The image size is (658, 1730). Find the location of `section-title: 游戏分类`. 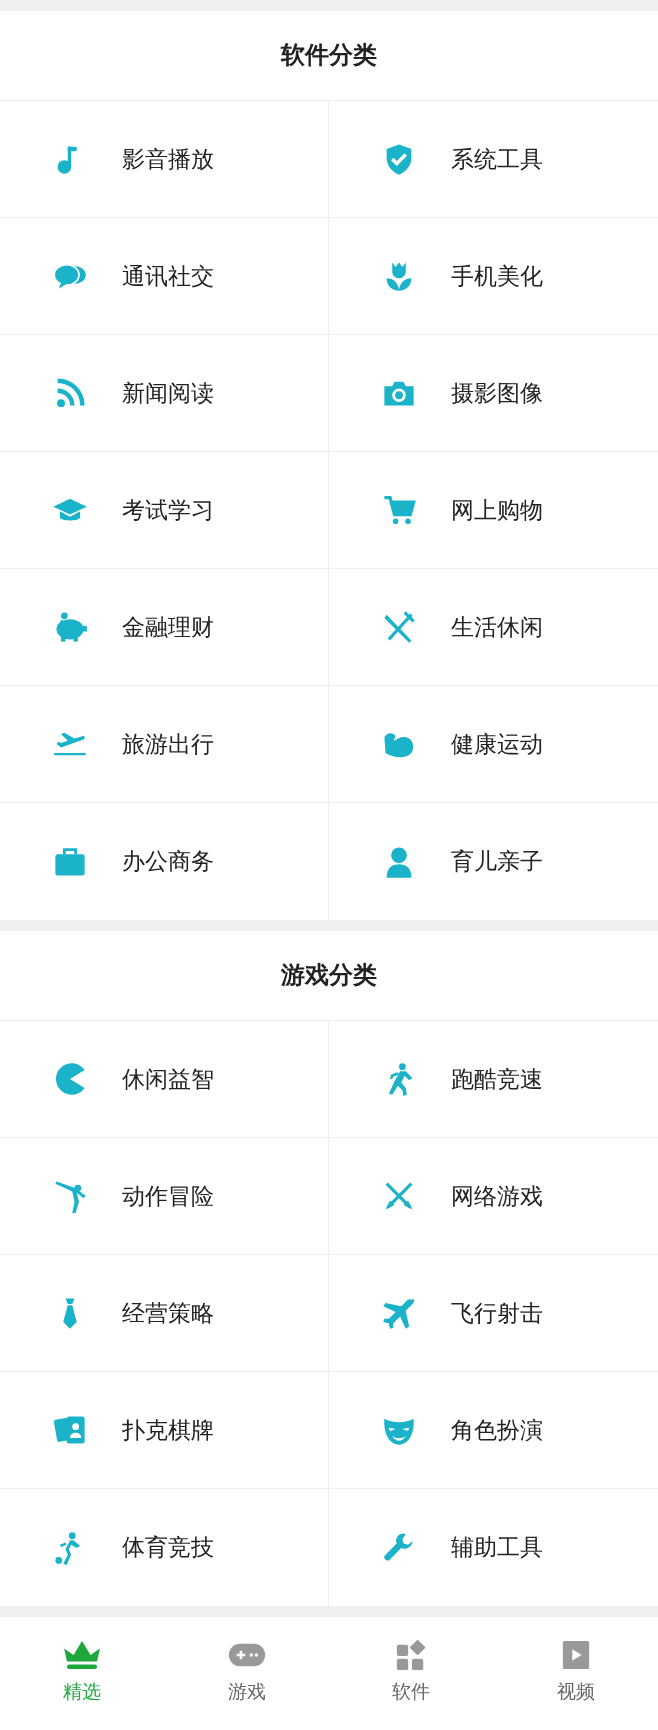

section-title: 游戏分类 is located at coordinates (329, 976).